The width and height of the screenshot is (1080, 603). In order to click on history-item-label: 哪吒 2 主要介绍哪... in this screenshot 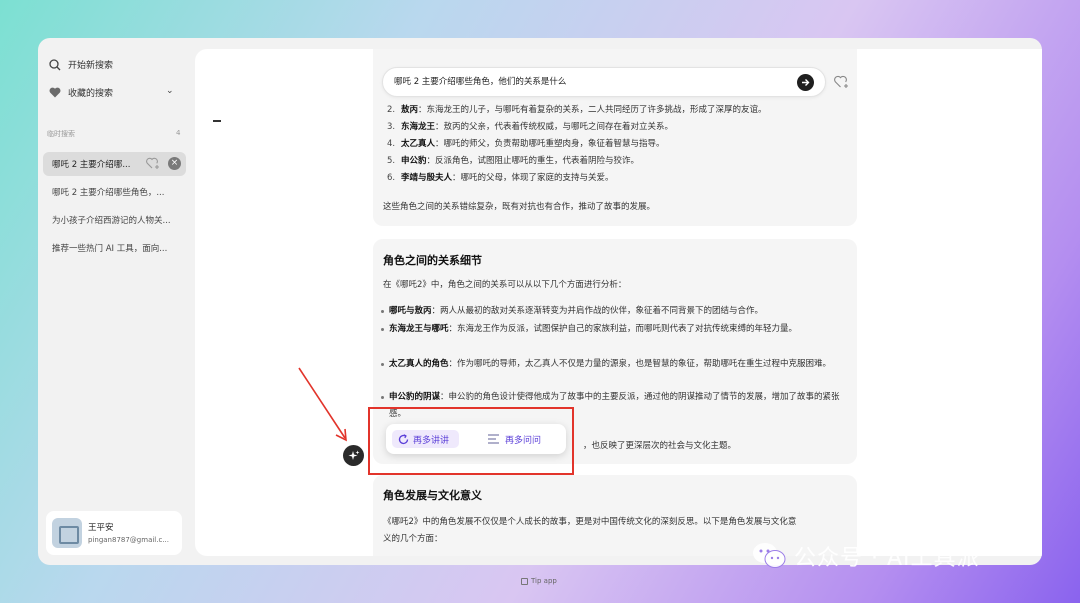, I will do `click(91, 165)`.